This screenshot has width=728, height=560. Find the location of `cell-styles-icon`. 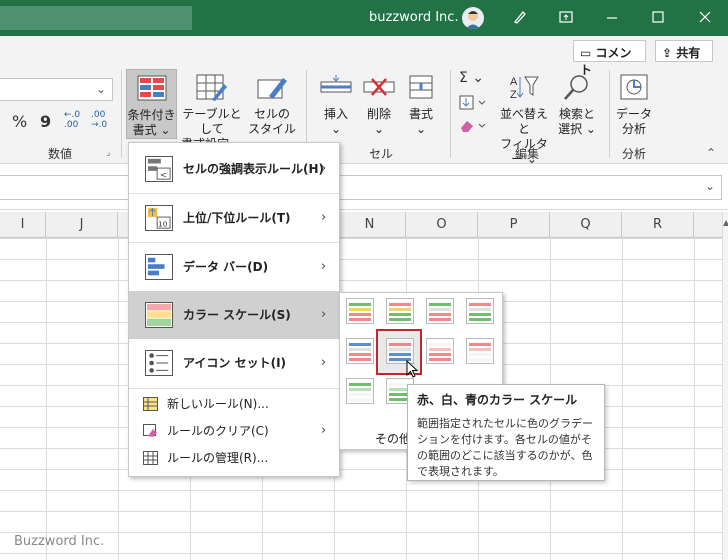

cell-styles-icon is located at coordinates (272, 88).